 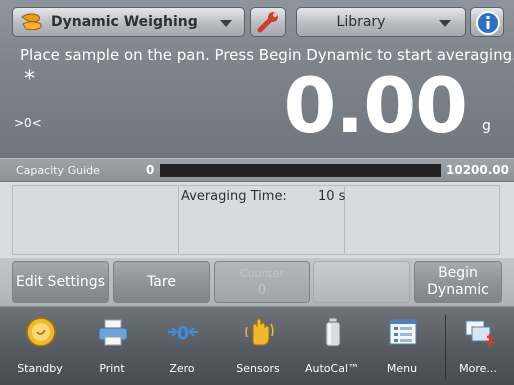 What do you see at coordinates (150, 170) in the screenshot?
I see `capacity-min: 0` at bounding box center [150, 170].